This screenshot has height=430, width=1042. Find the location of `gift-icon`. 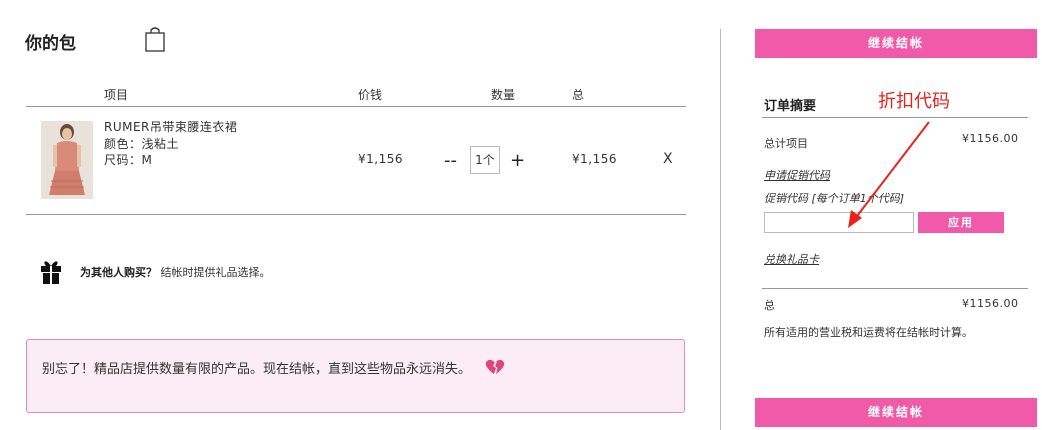

gift-icon is located at coordinates (51, 272).